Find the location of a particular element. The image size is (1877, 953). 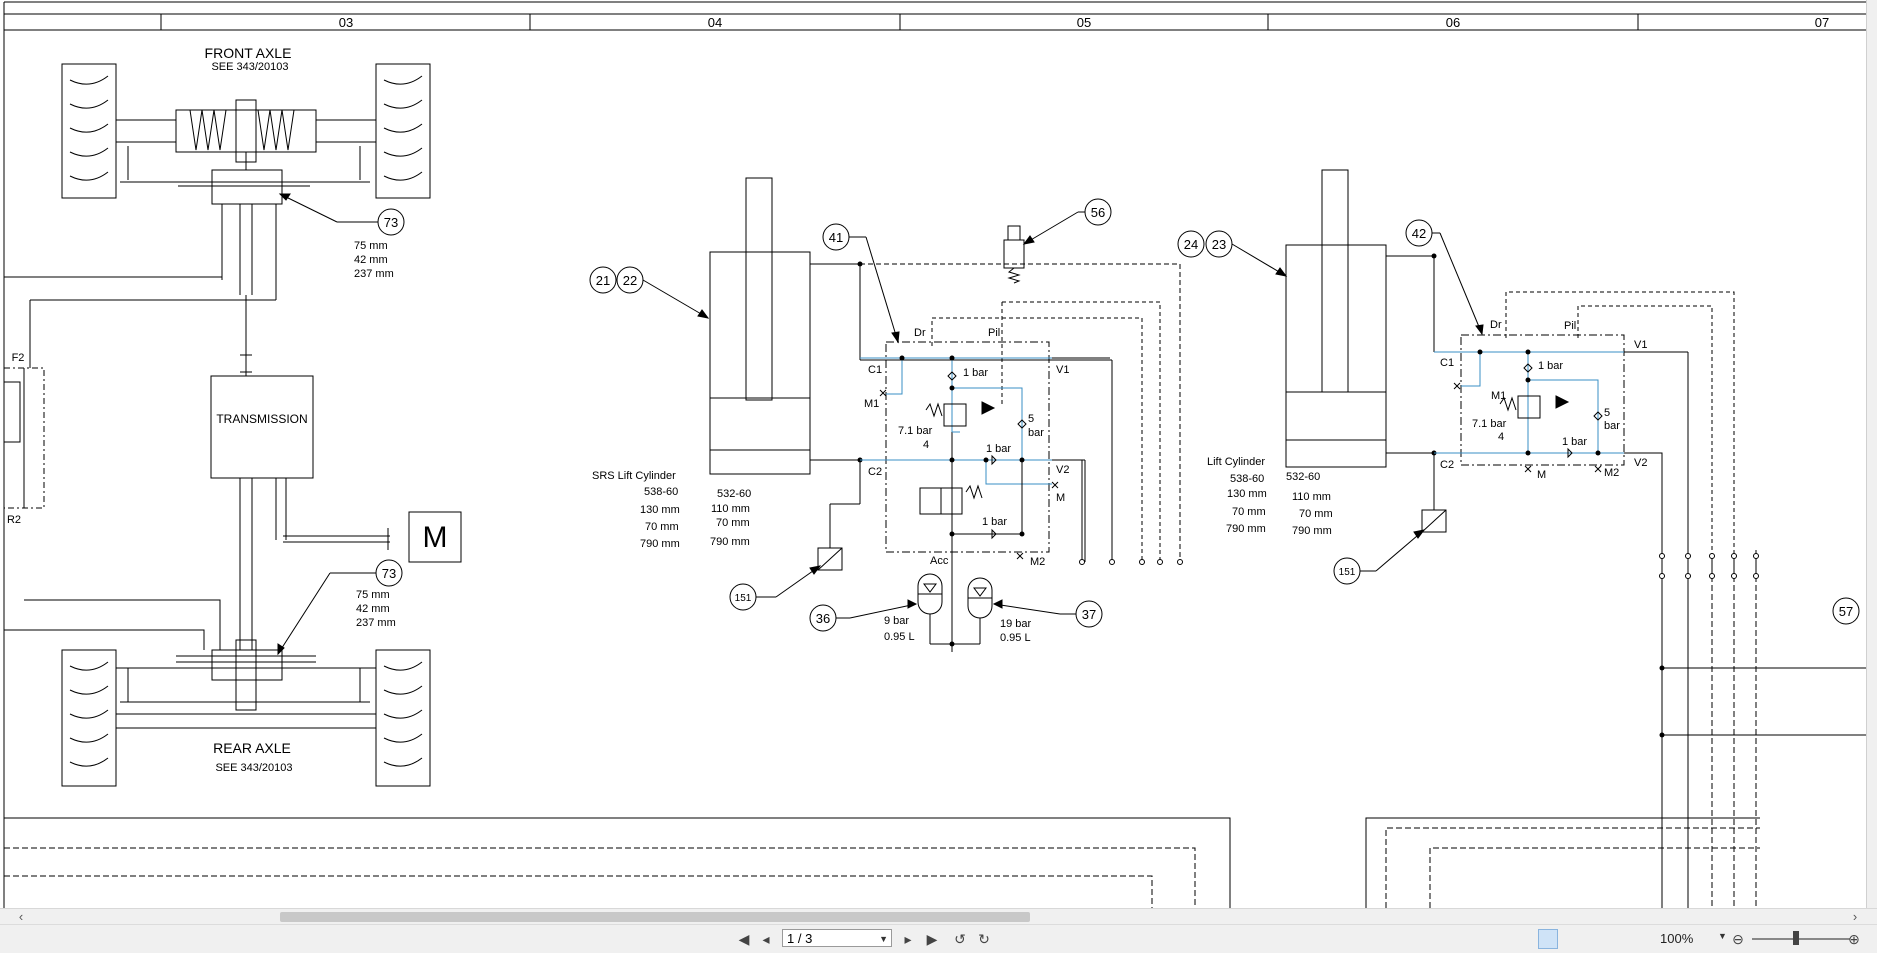

next-page-icon: ▸ is located at coordinates (908, 939).